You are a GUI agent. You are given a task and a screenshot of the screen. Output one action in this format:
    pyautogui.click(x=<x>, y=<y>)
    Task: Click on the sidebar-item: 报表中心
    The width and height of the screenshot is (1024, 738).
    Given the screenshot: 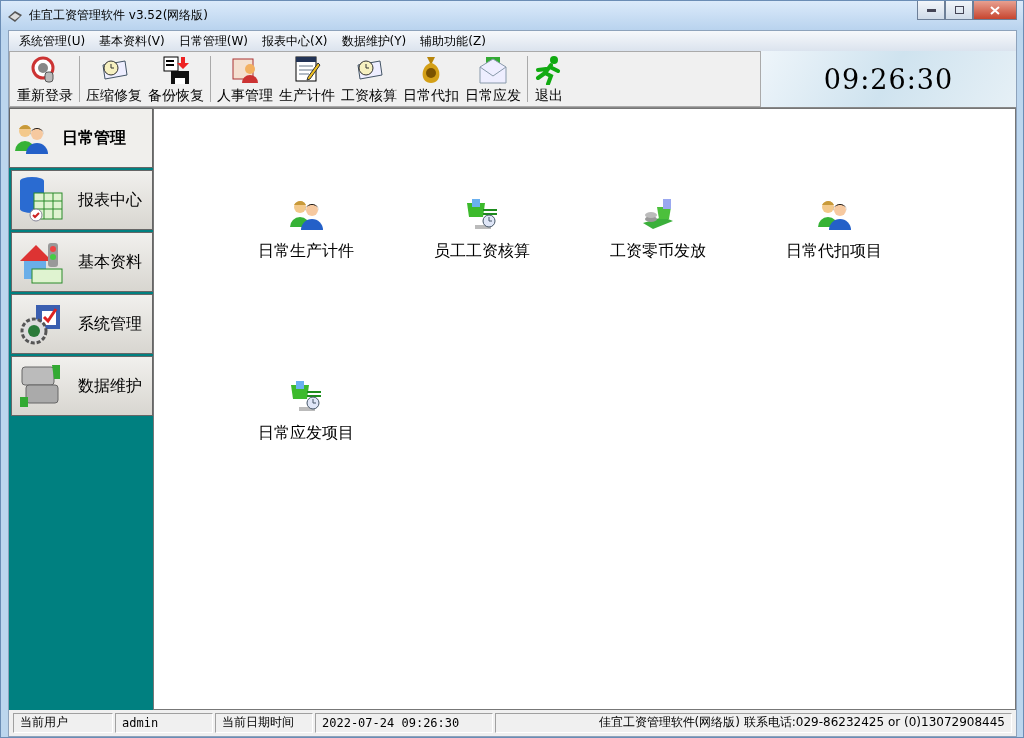 What is the action you would take?
    pyautogui.click(x=82, y=200)
    